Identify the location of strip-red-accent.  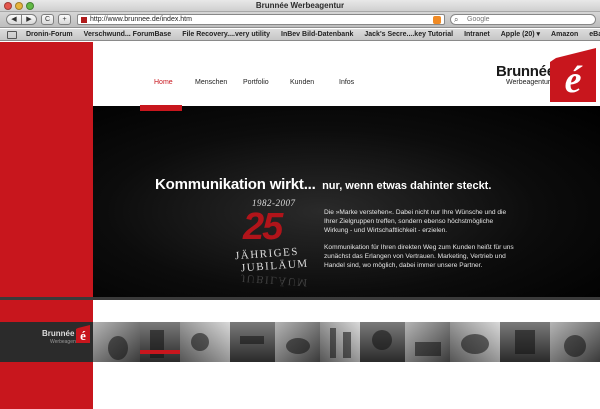
(160, 352).